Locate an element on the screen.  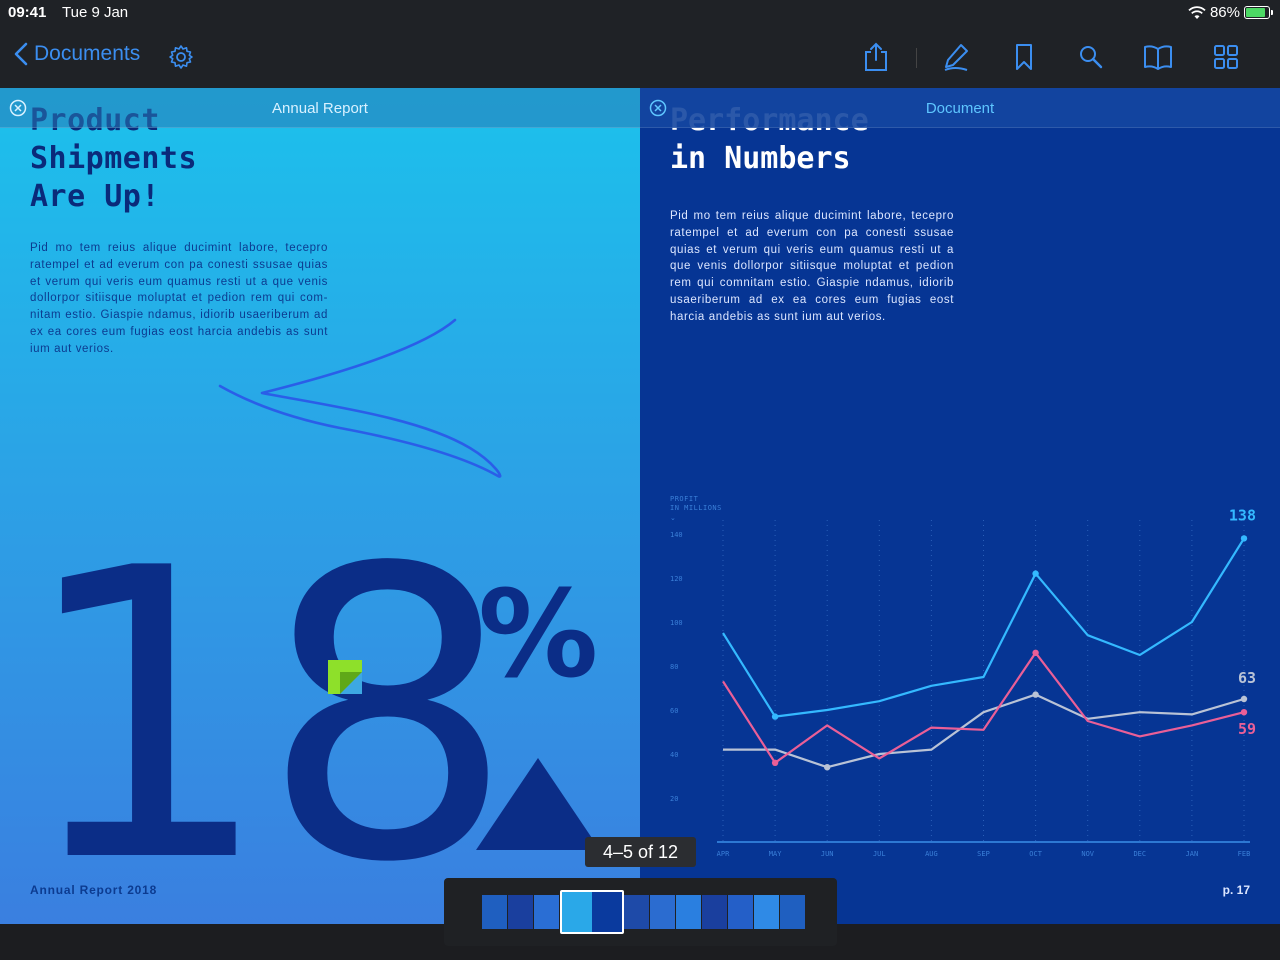
series-end-label-1: 63 is located at coordinates (1247, 678).